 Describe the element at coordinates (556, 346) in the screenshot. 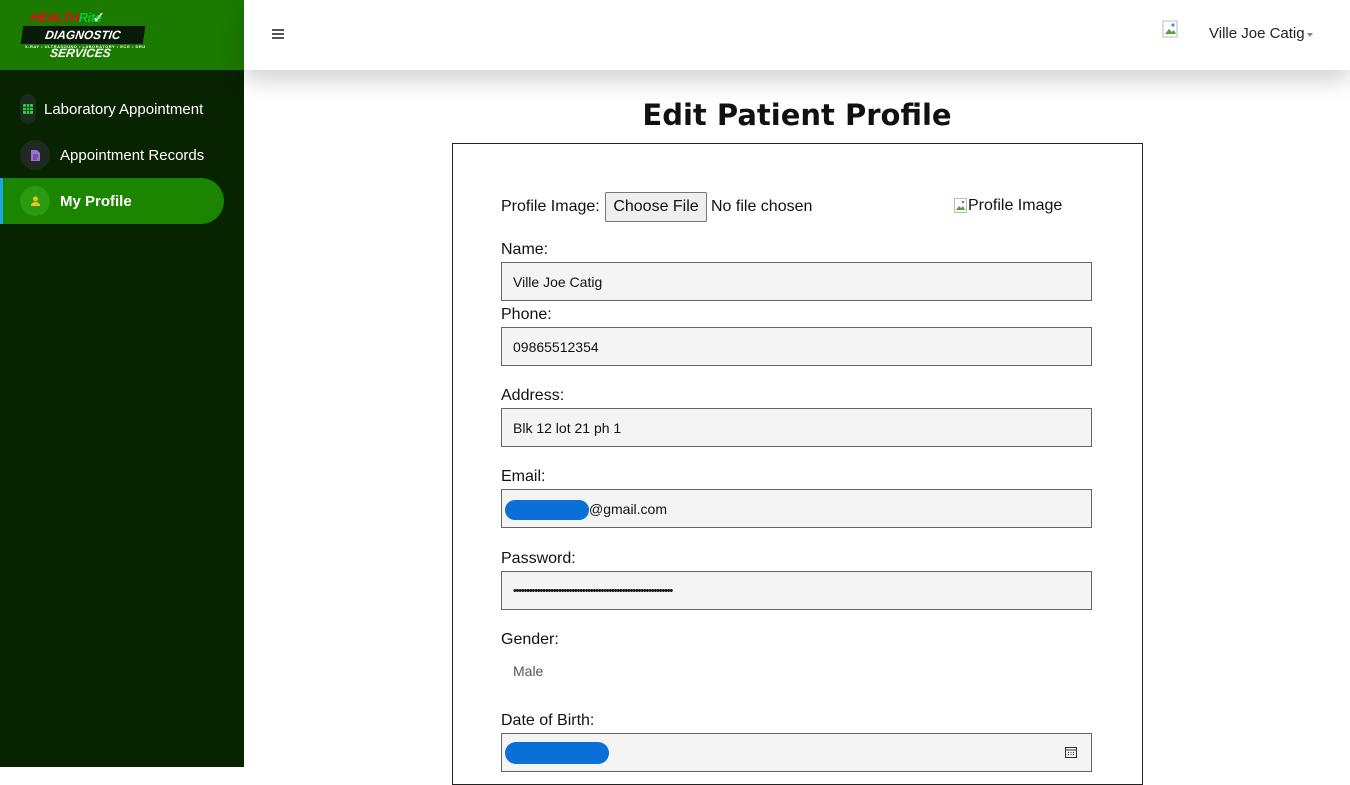

I see `phone-value: 09865512354` at that location.